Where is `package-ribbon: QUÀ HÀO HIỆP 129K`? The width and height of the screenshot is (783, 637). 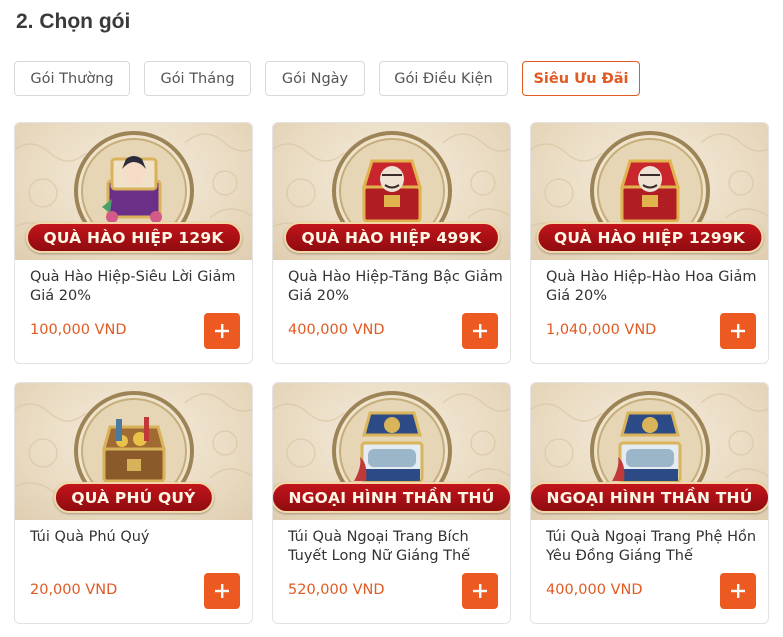
package-ribbon: QUÀ HÀO HIỆP 129K is located at coordinates (133, 237).